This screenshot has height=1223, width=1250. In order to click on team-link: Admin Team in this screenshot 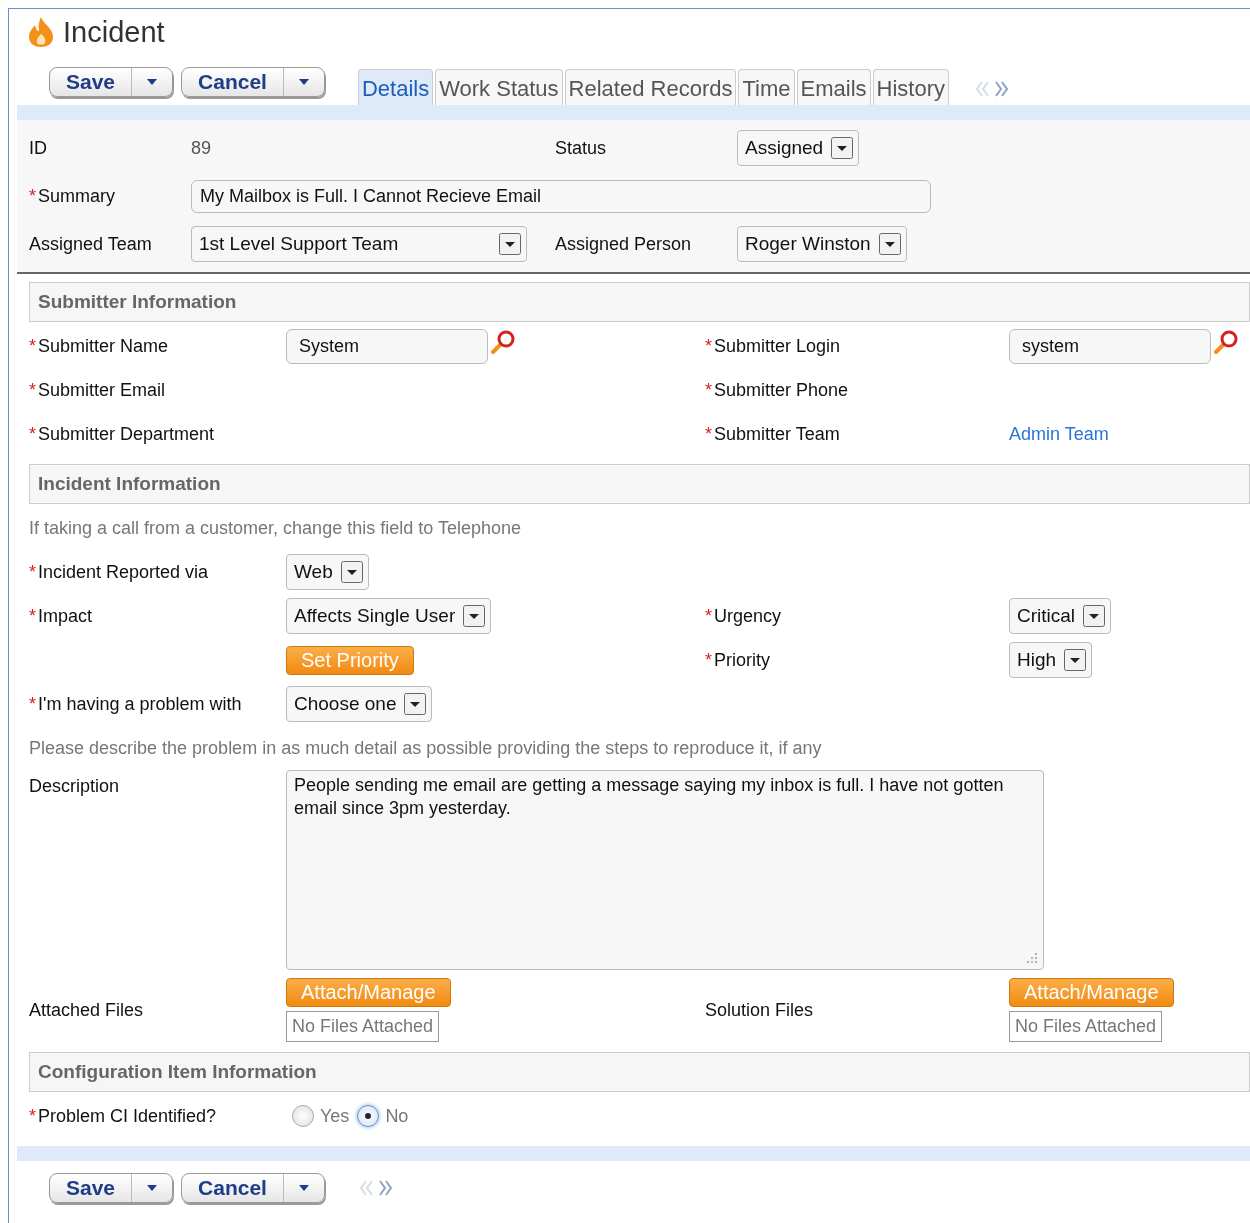, I will do `click(1059, 434)`.